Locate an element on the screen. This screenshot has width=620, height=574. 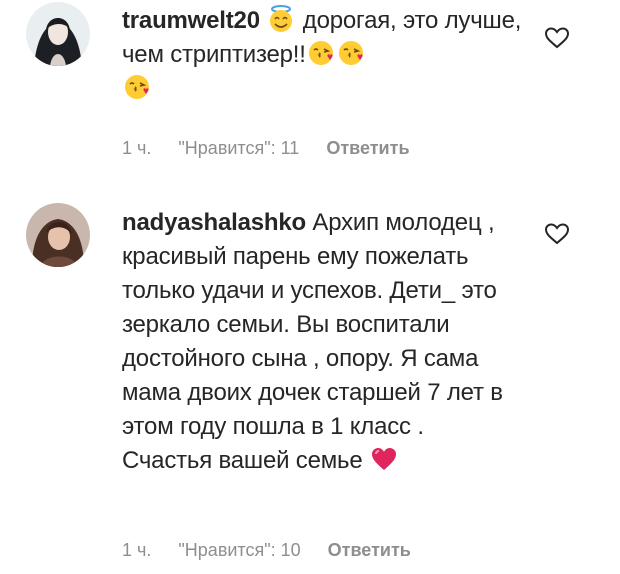
comment-meta: 1 ч. "Нравится": 11 Ответить is located at coordinates (277, 148).